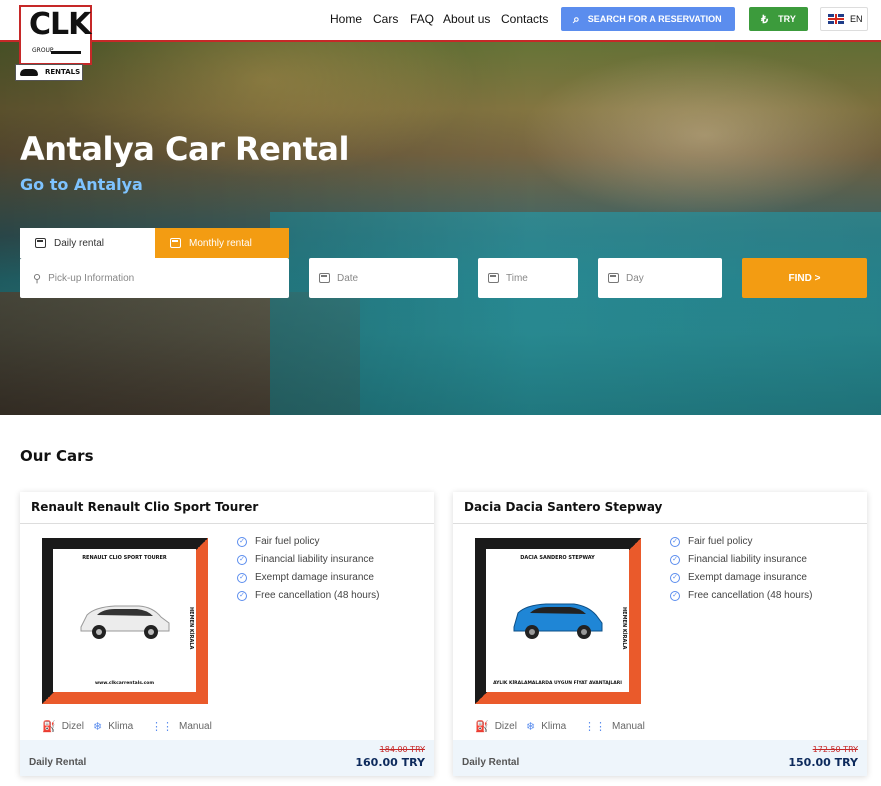 Image resolution: width=881 pixels, height=786 pixels. I want to click on tab-monthly-rental: Monthly rental, so click(222, 243).